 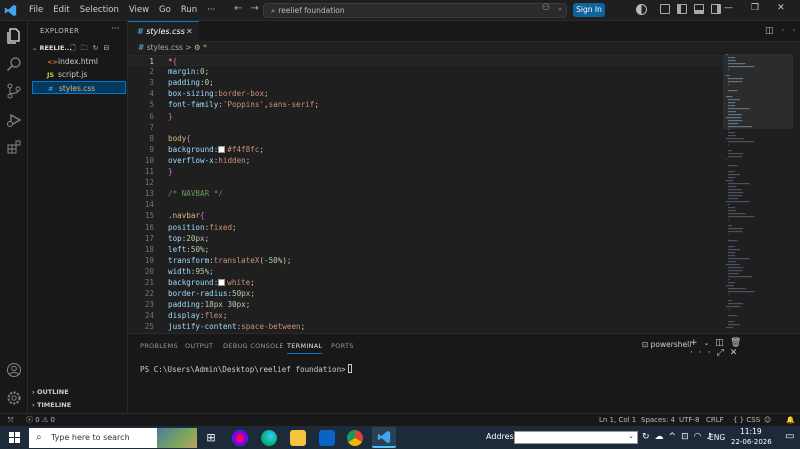 What do you see at coordinates (425, 204) in the screenshot?
I see `code-line: 14` at bounding box center [425, 204].